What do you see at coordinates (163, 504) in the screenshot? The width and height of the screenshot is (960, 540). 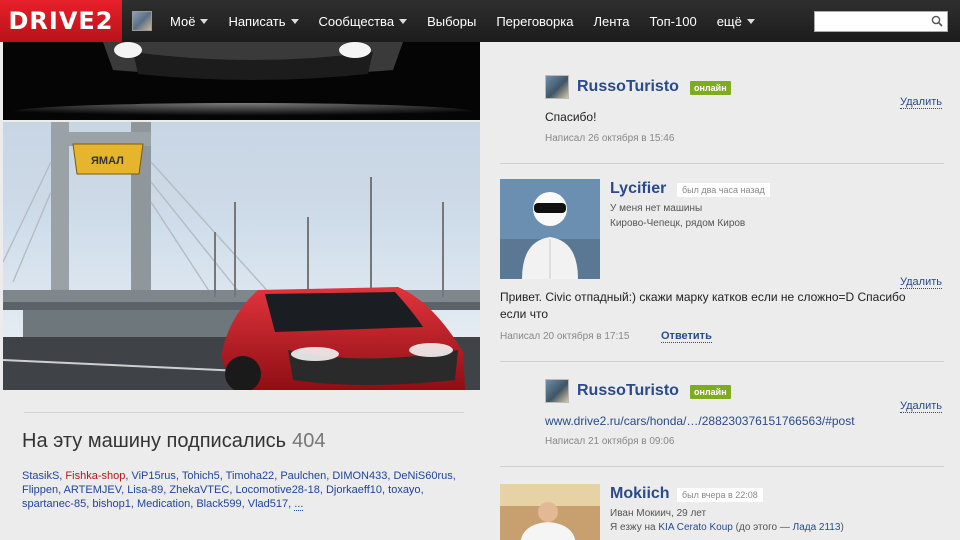 I see `subscriber-link: Medication` at bounding box center [163, 504].